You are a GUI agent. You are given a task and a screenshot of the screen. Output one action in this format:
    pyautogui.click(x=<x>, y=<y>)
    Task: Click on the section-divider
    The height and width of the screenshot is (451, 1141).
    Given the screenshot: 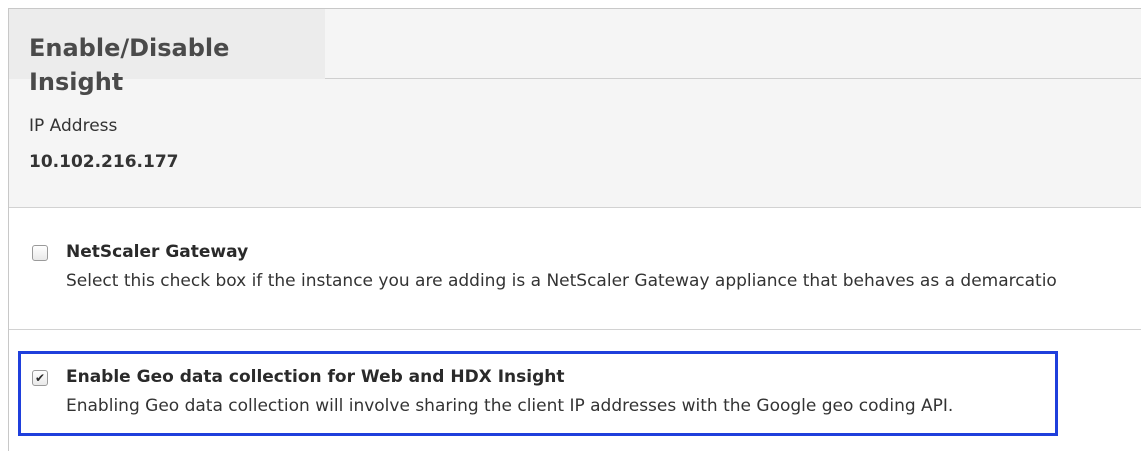 What is the action you would take?
    pyautogui.click(x=575, y=329)
    